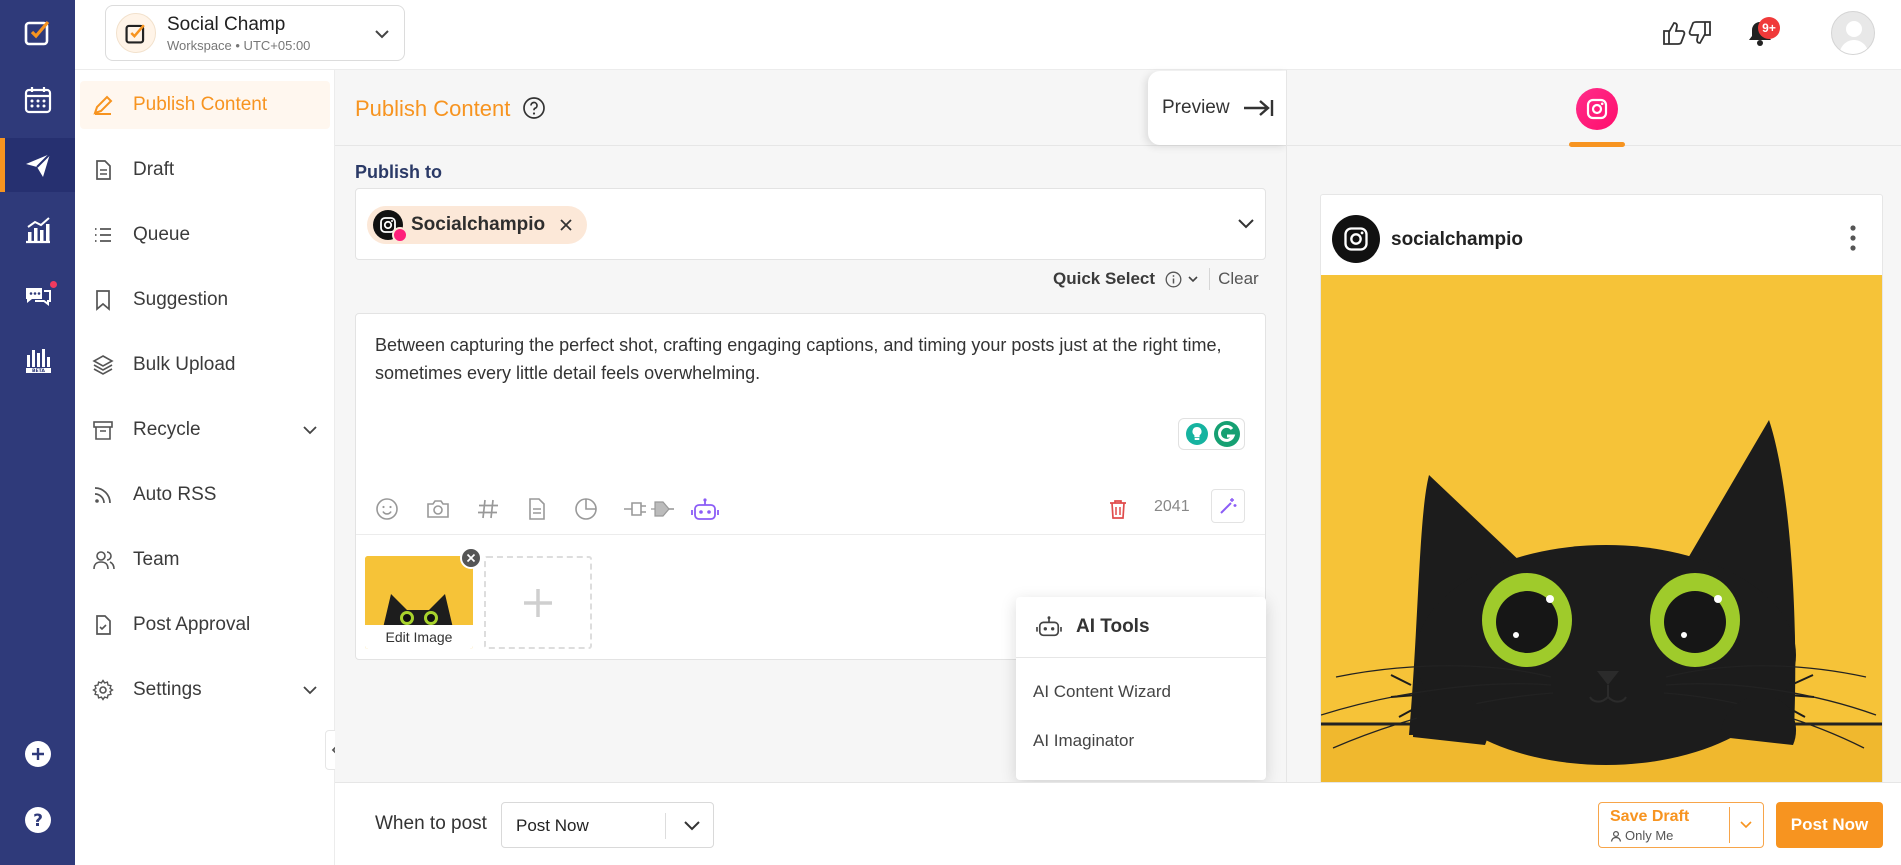 The width and height of the screenshot is (1901, 865). I want to click on preview-username: socialchampio, so click(1457, 239).